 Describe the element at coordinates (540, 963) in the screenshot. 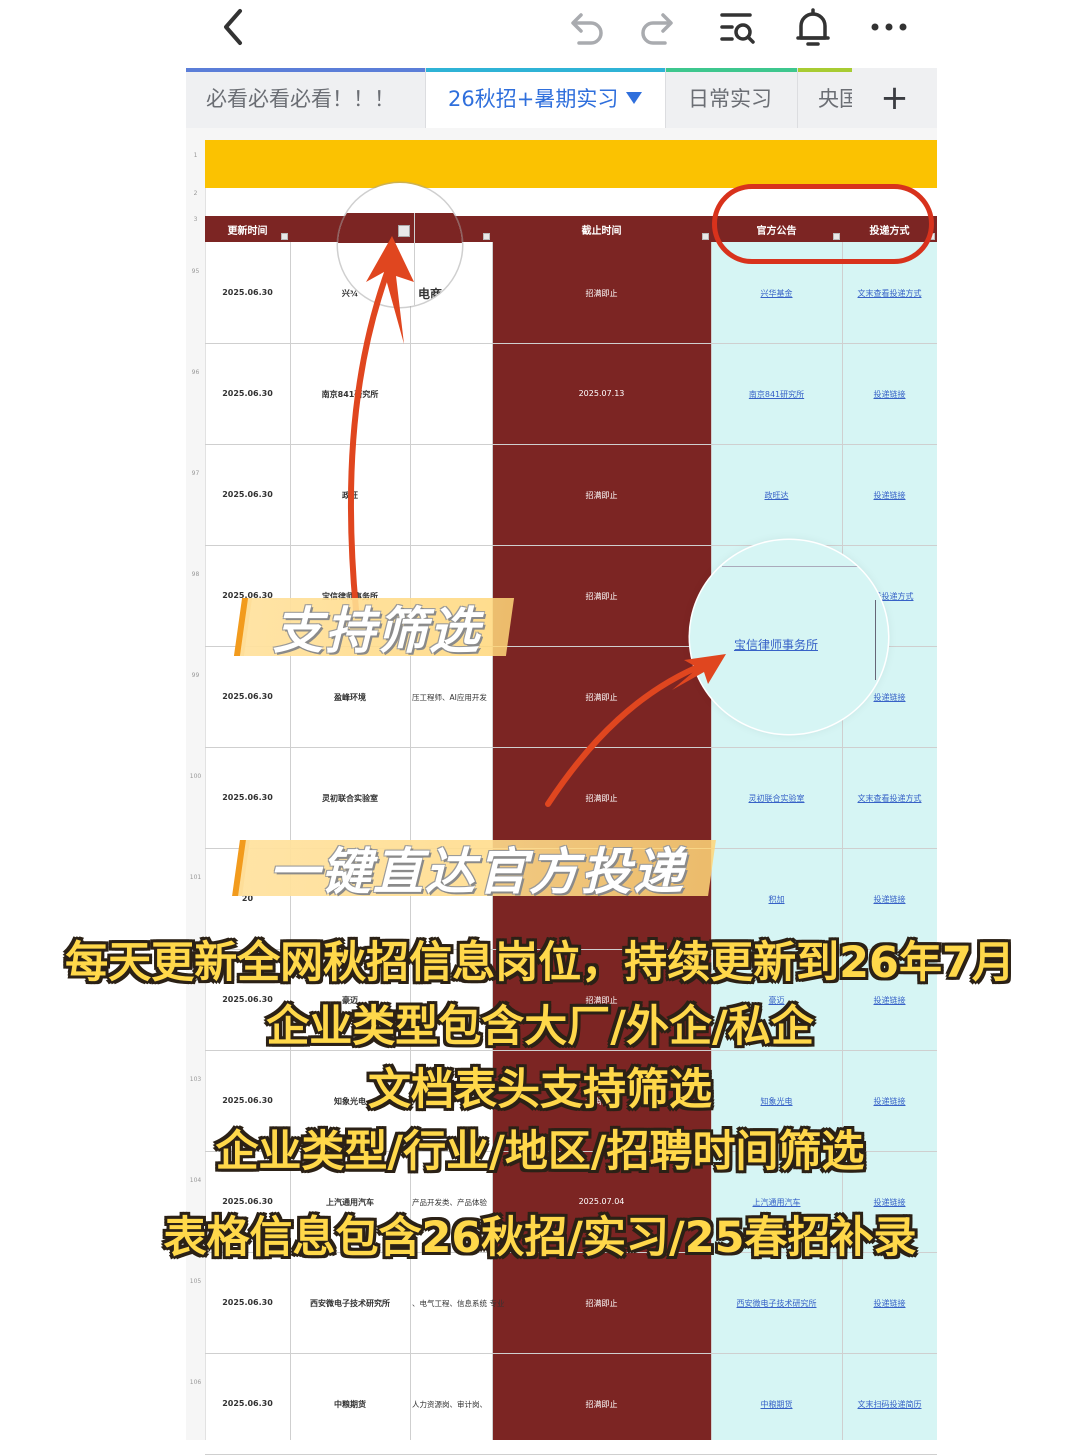

I see `caption-line-1: 每天更新全网秋招信息岗位，持续更新到26年7月` at that location.